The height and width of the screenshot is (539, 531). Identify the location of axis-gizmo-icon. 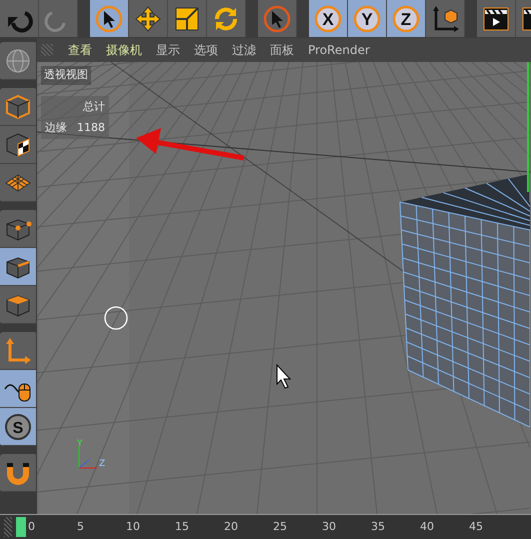
(88, 457).